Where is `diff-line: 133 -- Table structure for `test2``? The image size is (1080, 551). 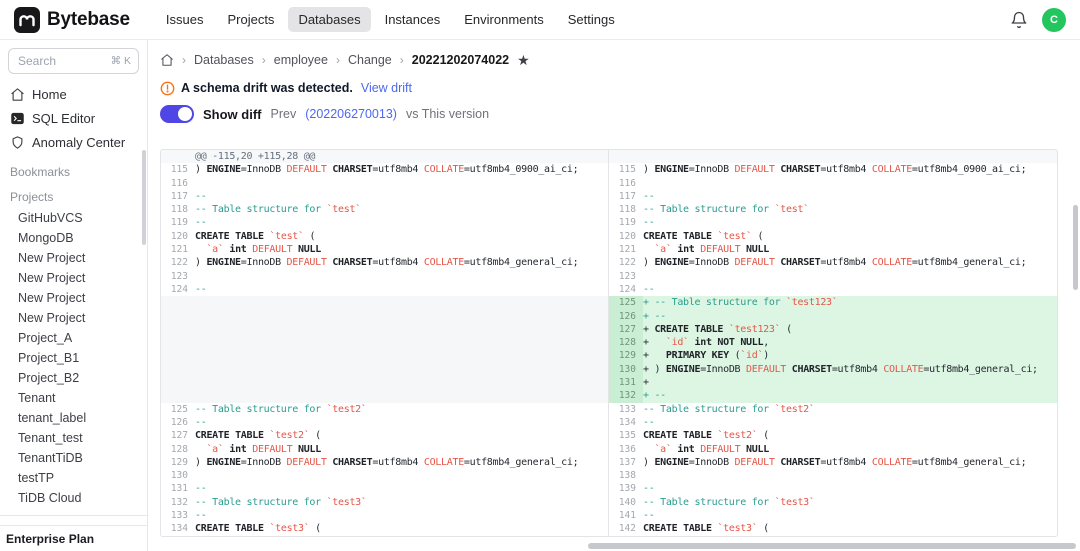
diff-line: 133 -- Table structure for `test2` is located at coordinates (833, 409).